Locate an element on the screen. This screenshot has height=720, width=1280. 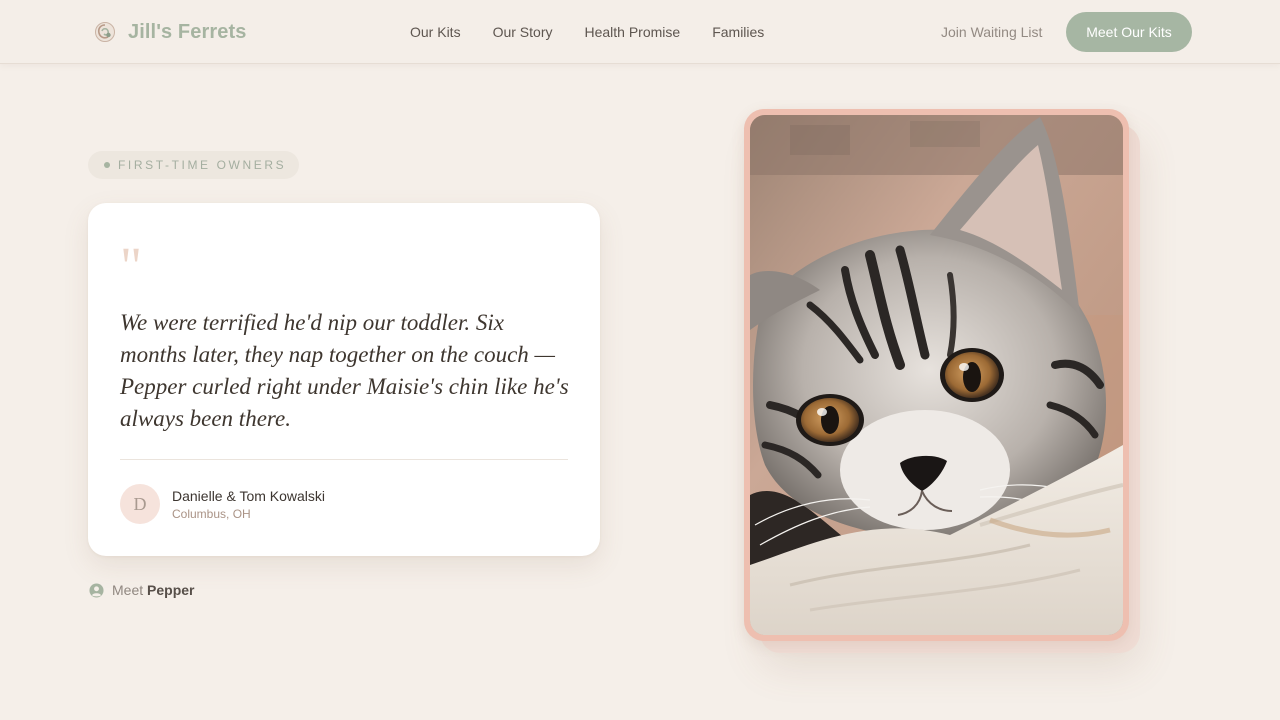
nav-families: Families is located at coordinates (738, 32).